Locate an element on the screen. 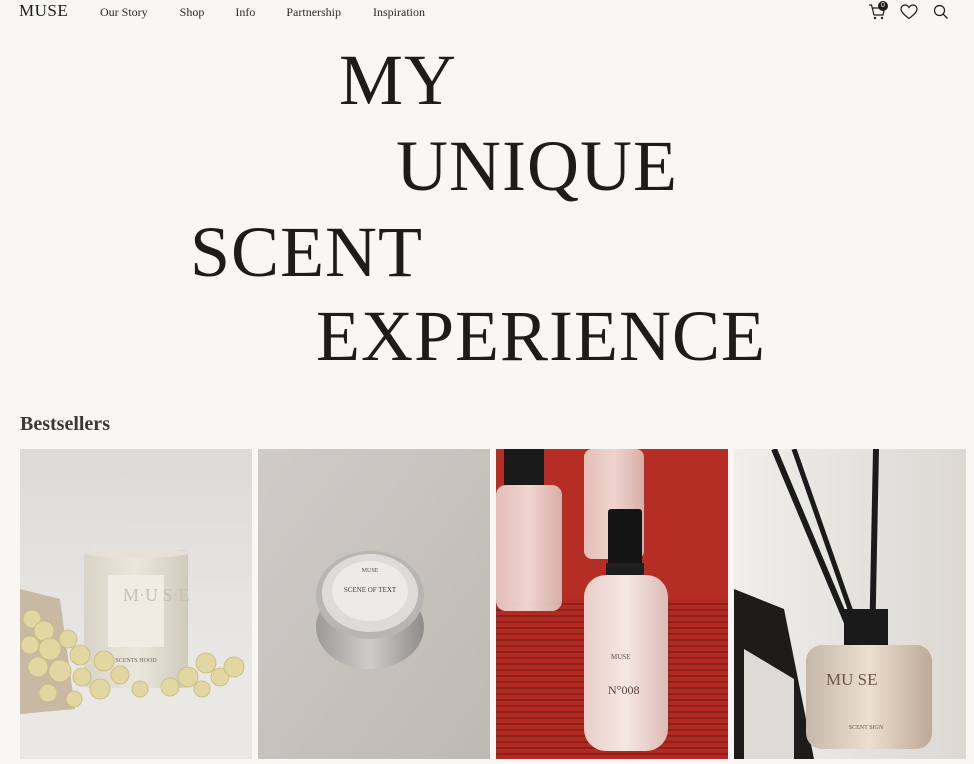  product-card-candle: M·U S·E SCENTS HOOD is located at coordinates (136, 604).